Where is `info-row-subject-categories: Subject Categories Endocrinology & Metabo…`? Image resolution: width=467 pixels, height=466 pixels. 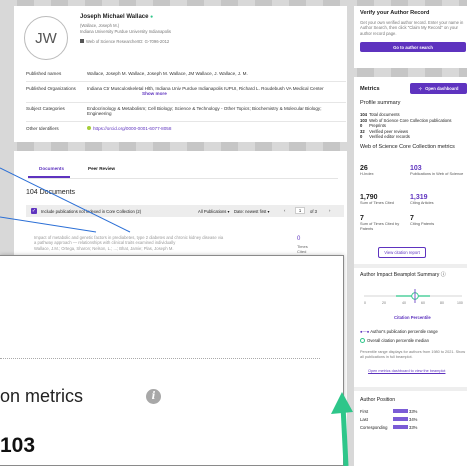 info-row-subject-categories: Subject Categories Endocrinology & Metabo… is located at coordinates (186, 111).